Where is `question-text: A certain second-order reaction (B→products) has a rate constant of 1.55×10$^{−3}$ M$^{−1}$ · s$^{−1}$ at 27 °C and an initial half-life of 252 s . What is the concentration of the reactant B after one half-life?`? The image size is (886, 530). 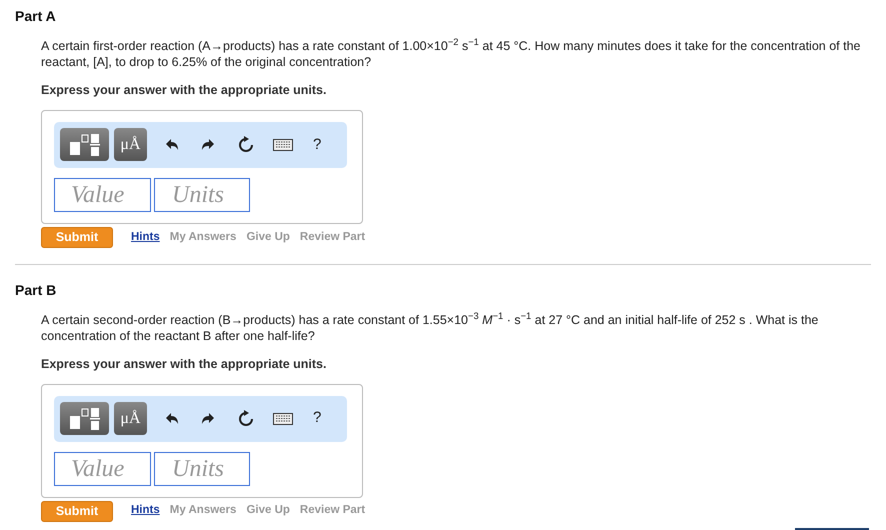
question-text: A certain second-order reaction (B→products) has a rate constant of 1.55×10$^{−3}$ M$^{−1}$ · s$^{−1}$ at 27 °C and an initial half-life of 252 s . What is the concentration of the reactant B after one half-life? is located at coordinates (430, 328).